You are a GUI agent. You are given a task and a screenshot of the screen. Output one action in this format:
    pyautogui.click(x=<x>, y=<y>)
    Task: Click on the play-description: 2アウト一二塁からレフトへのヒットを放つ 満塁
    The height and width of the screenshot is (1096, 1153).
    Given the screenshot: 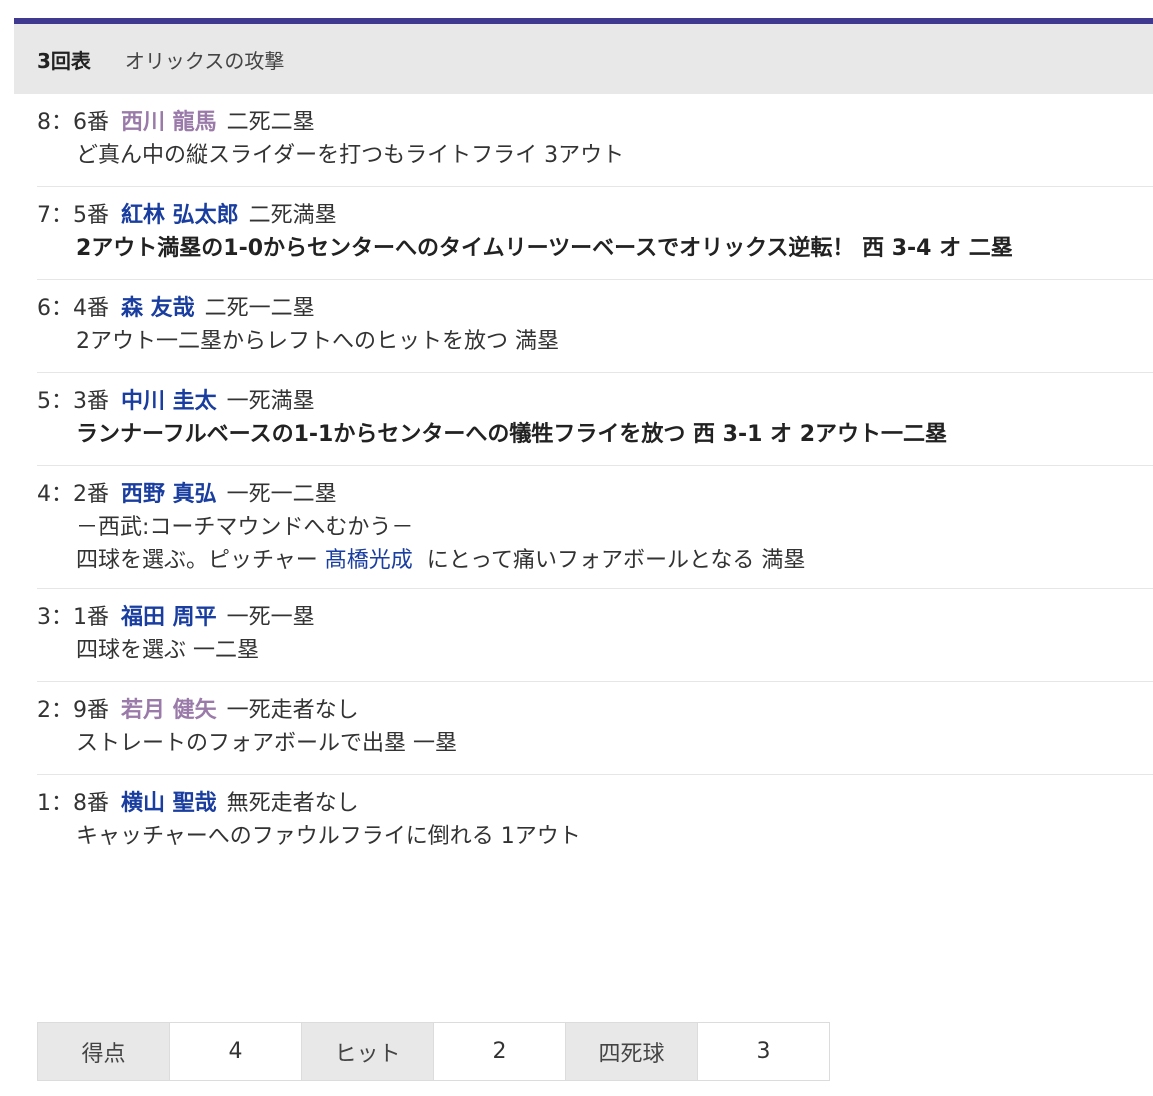 What is the action you would take?
    pyautogui.click(x=317, y=341)
    